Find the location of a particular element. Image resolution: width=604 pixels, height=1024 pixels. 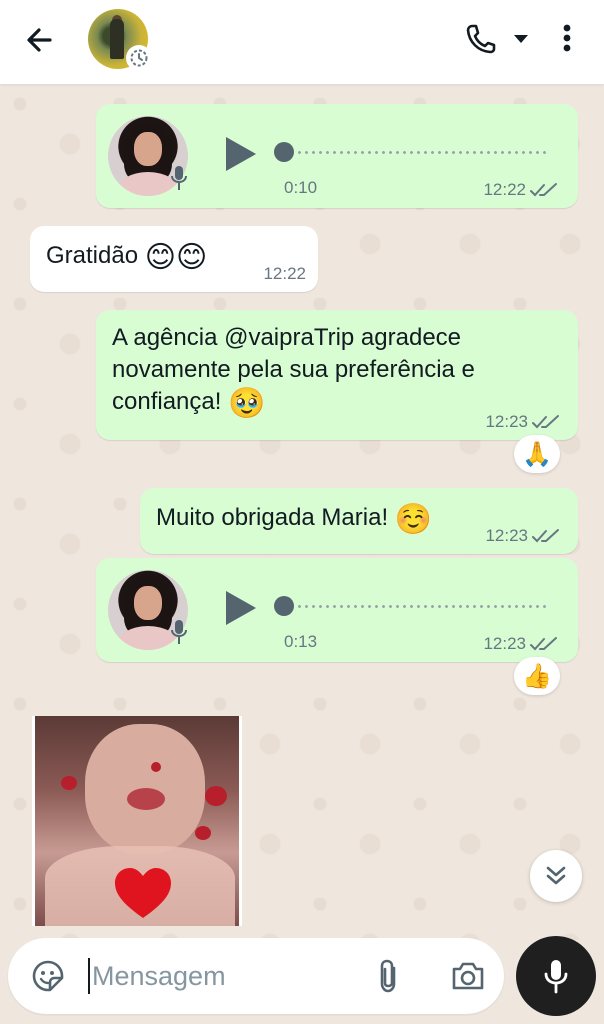

outgoing-message-bubble: Muito obrigada Maria! ☺️ 12:23 is located at coordinates (359, 521).